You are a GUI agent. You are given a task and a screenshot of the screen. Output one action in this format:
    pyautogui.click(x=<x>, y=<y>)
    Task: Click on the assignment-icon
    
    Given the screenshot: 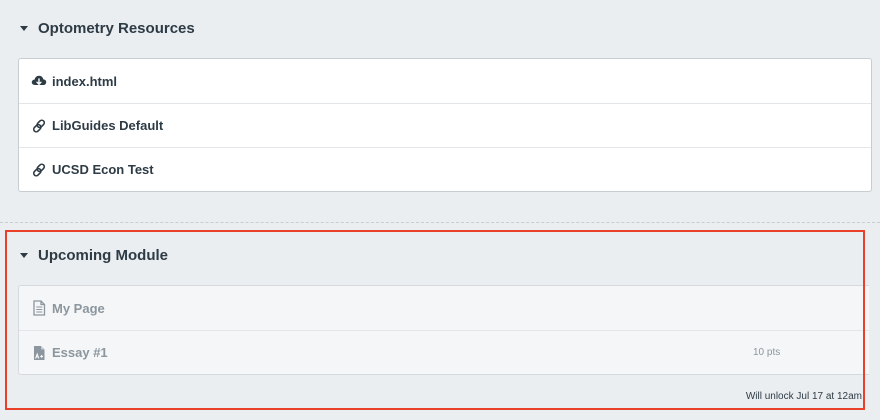 What is the action you would take?
    pyautogui.click(x=39, y=353)
    